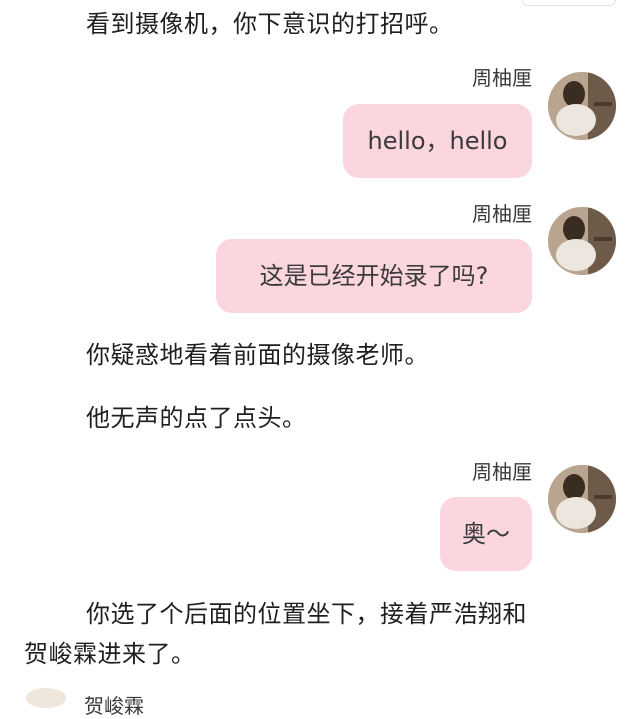  Describe the element at coordinates (196, 418) in the screenshot. I see `narration-line: 他无声的点了点头。` at that location.